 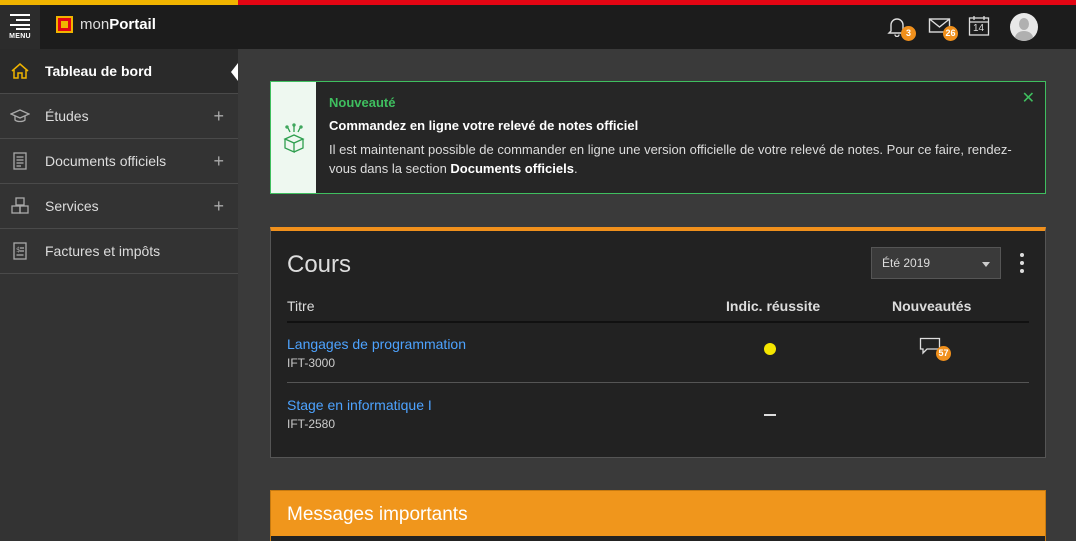 I want to click on table-row: Langages de programmation IFT-3000 57, so click(x=658, y=353).